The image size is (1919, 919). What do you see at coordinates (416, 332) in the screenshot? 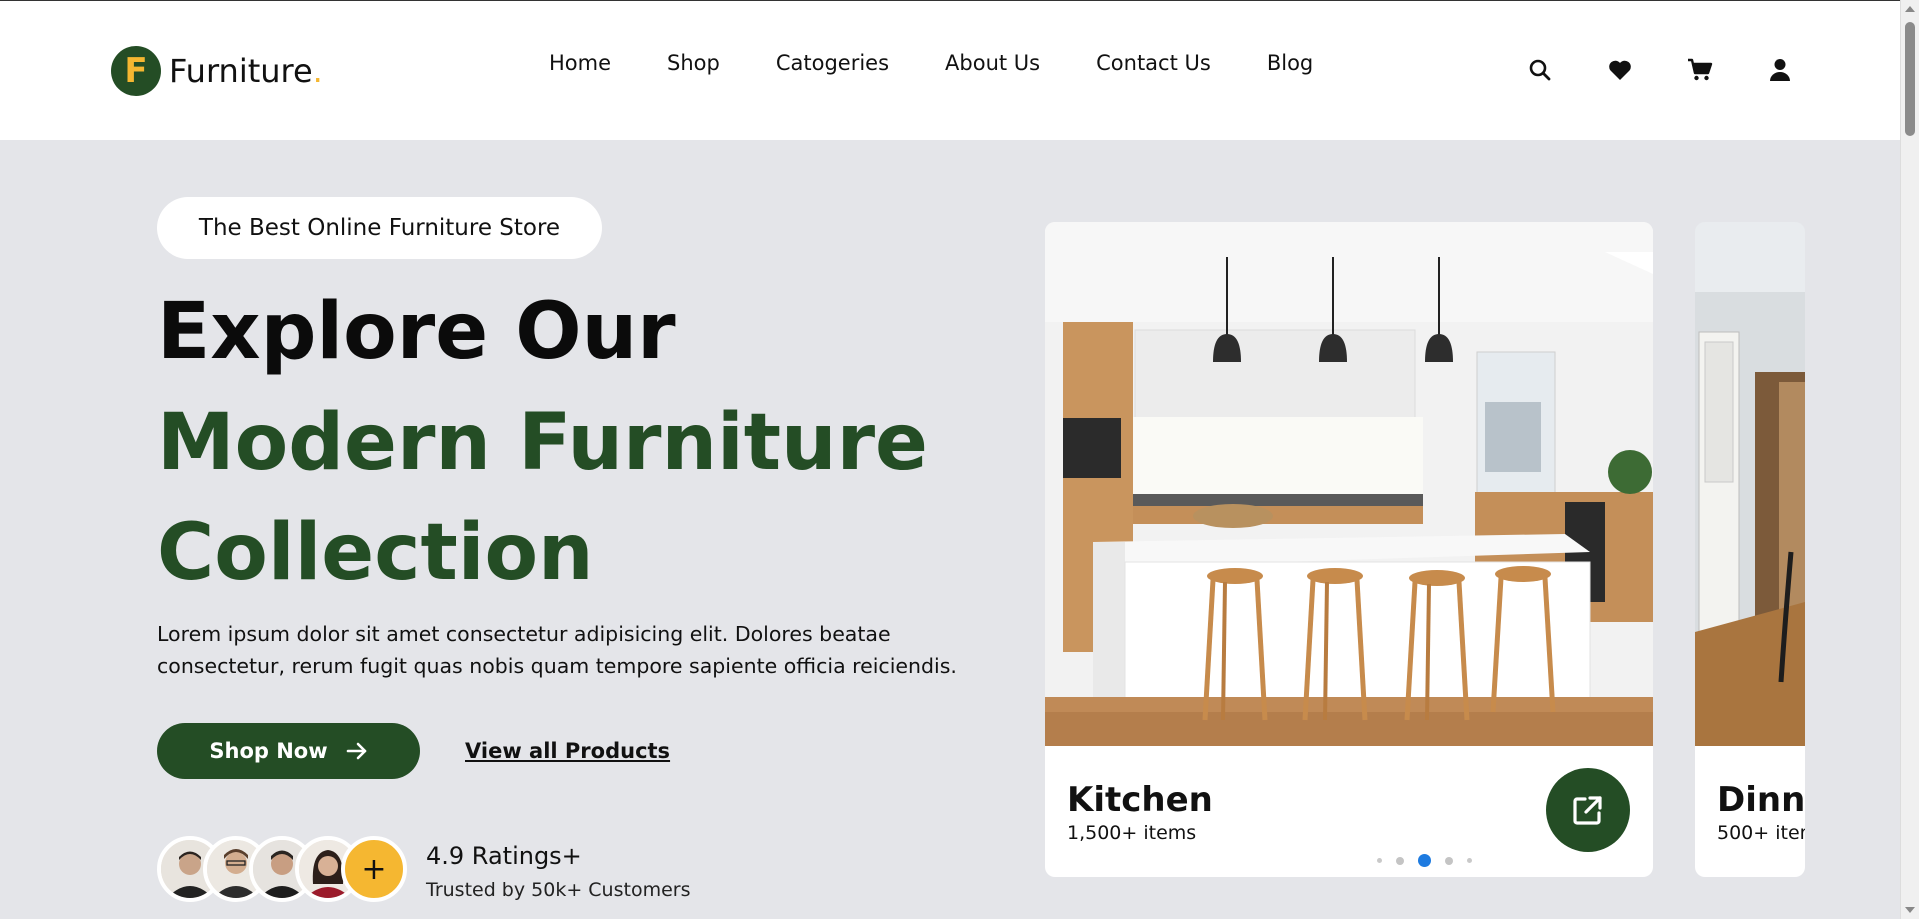
I see `hero-title-line1: Explore Our` at bounding box center [416, 332].